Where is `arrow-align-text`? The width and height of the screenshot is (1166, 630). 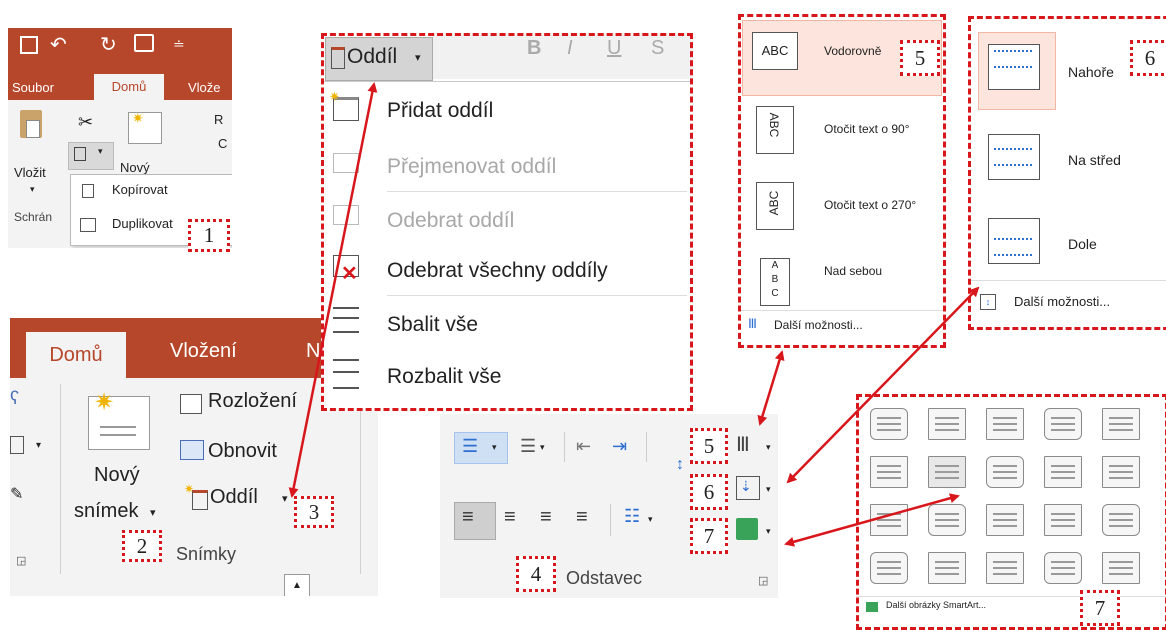 arrow-align-text is located at coordinates (883, 385).